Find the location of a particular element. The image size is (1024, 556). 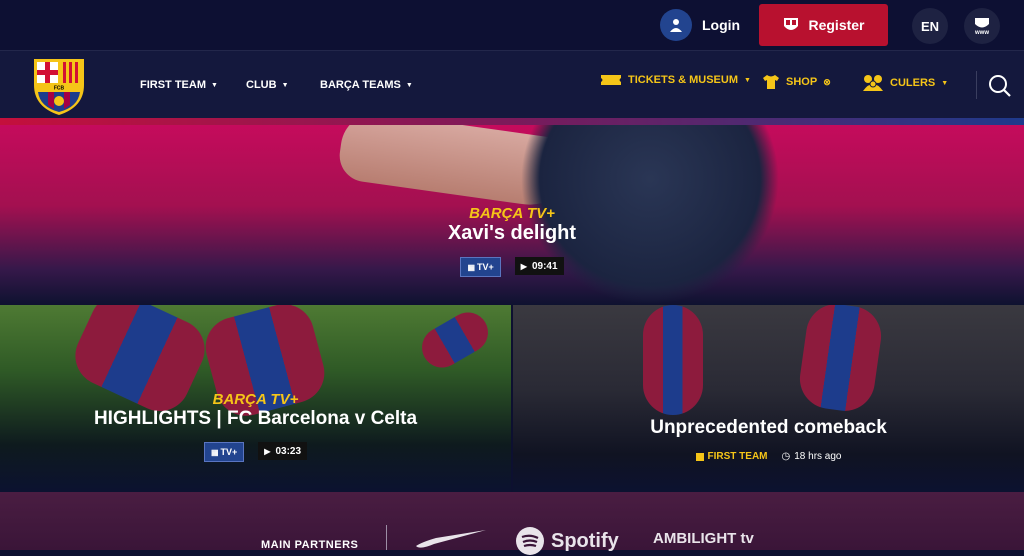

partners-divider is located at coordinates (386, 537).